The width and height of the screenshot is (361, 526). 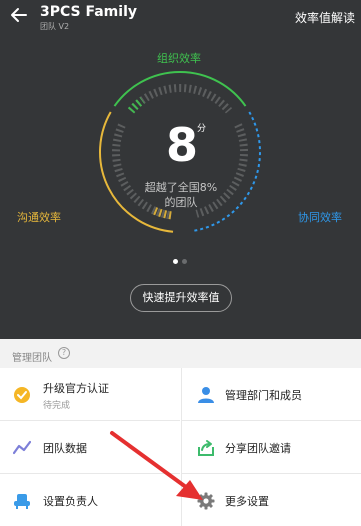 What do you see at coordinates (88, 12) in the screenshot?
I see `team-title: 3PCS Family` at bounding box center [88, 12].